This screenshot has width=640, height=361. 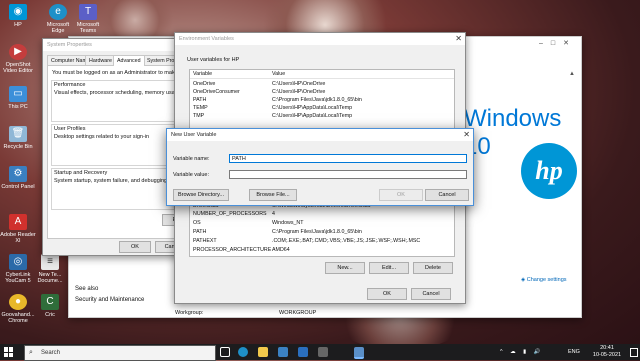 What do you see at coordinates (87, 289) in the screenshot?
I see `see-also-label: See also` at bounding box center [87, 289].